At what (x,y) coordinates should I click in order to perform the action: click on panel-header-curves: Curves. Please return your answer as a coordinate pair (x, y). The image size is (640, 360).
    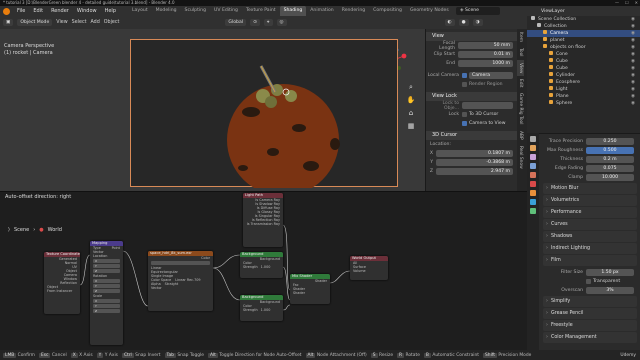
    Looking at the image, I should click on (590, 224).